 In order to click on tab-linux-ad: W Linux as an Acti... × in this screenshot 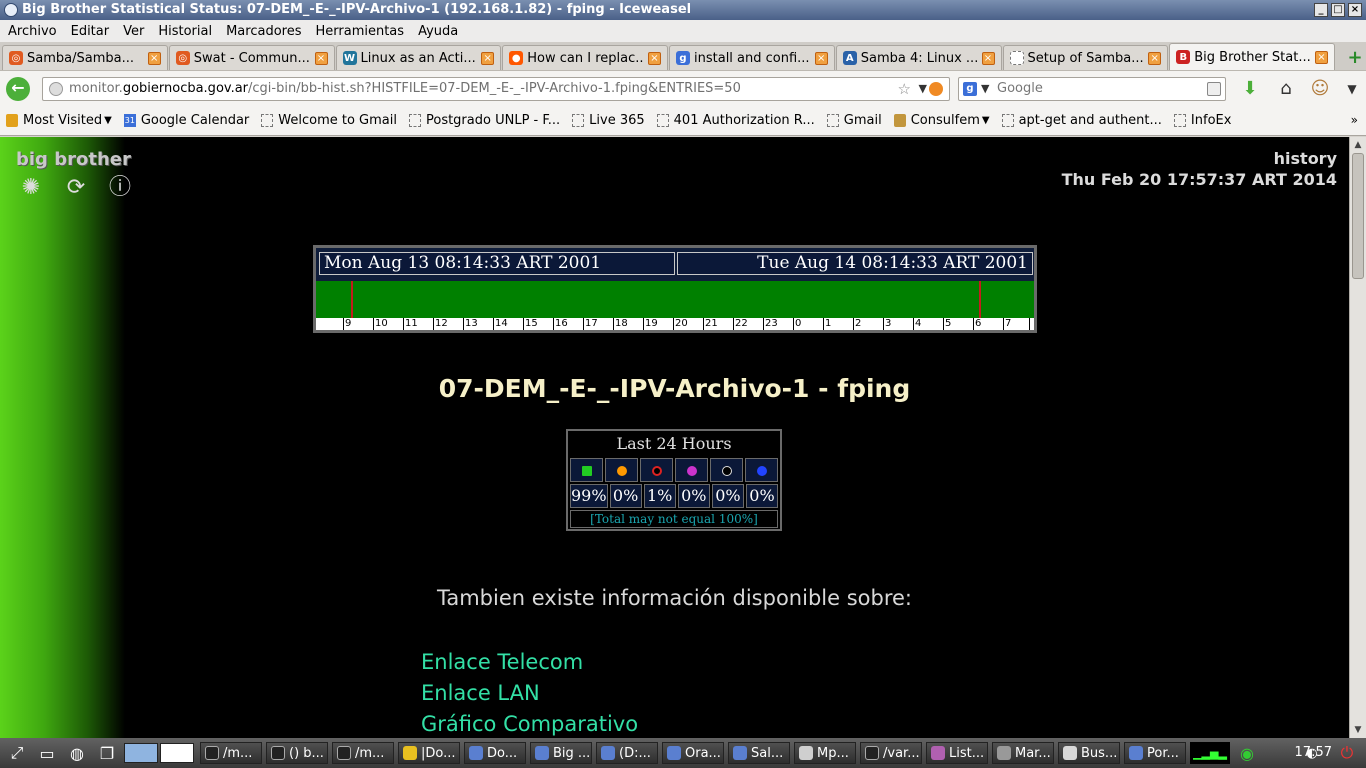, I will do `click(418, 57)`.